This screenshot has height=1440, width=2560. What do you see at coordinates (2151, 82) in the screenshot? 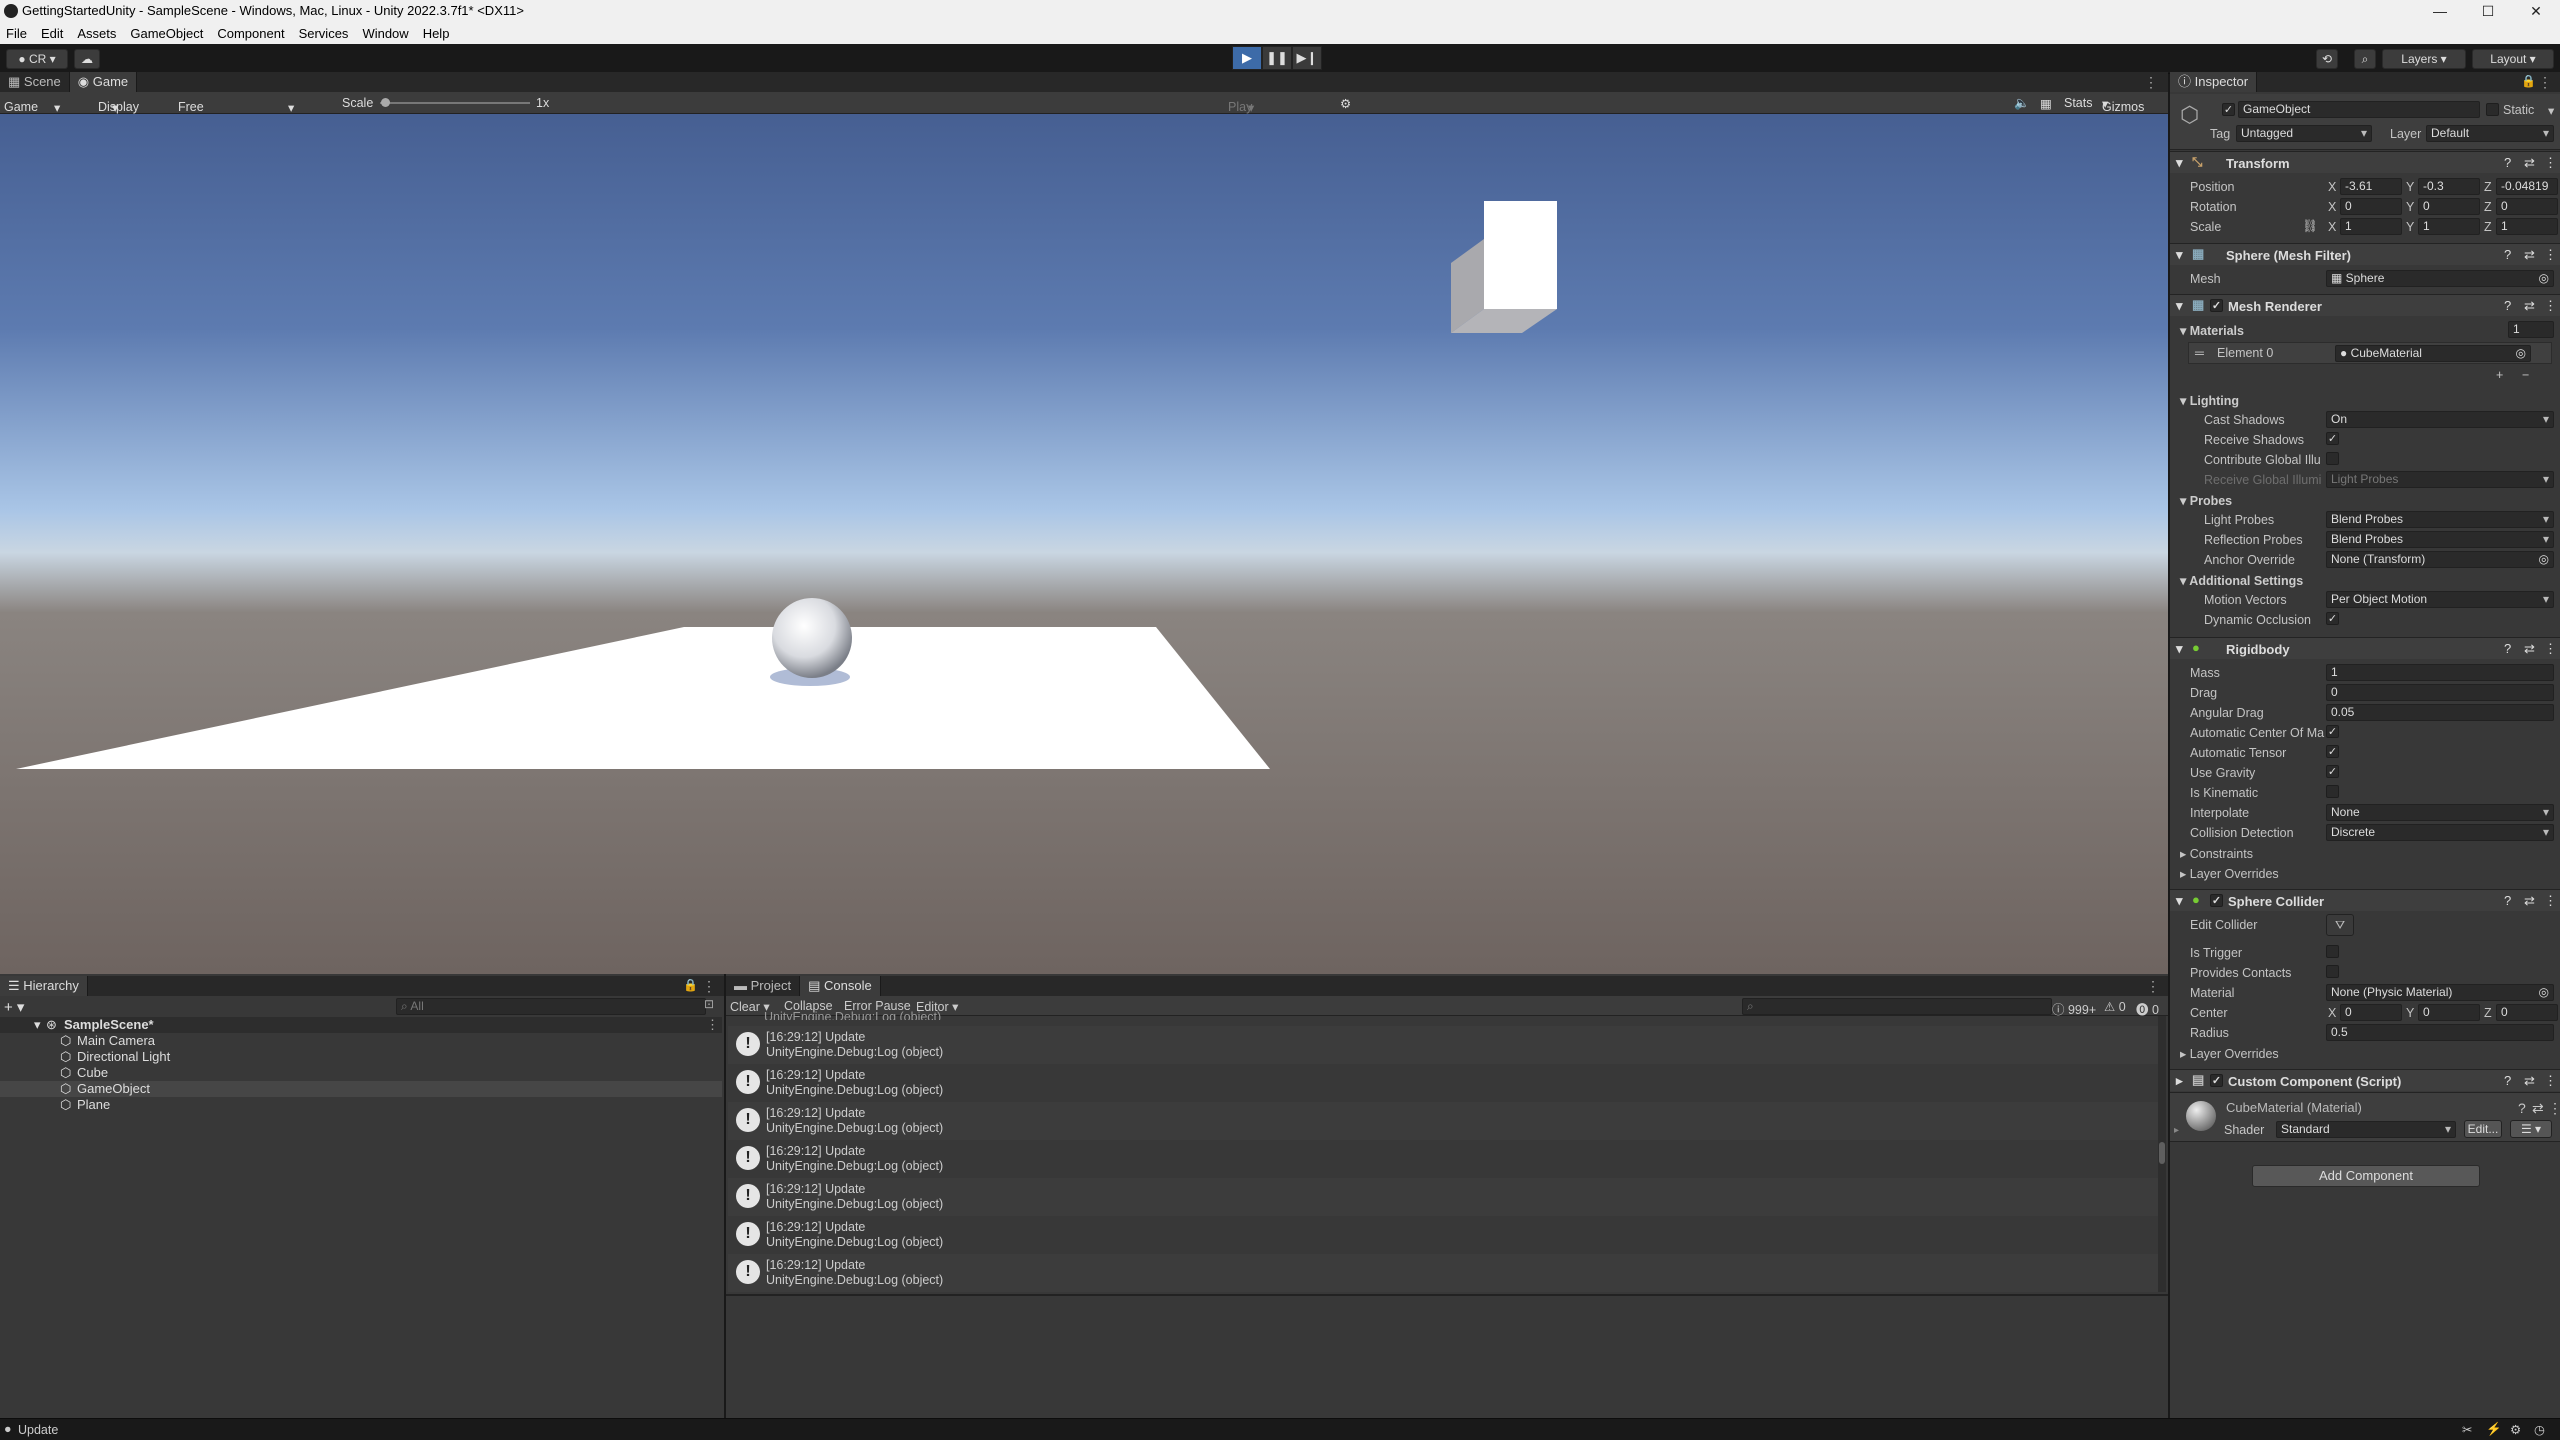
I see `more-icon: ⋮` at bounding box center [2151, 82].